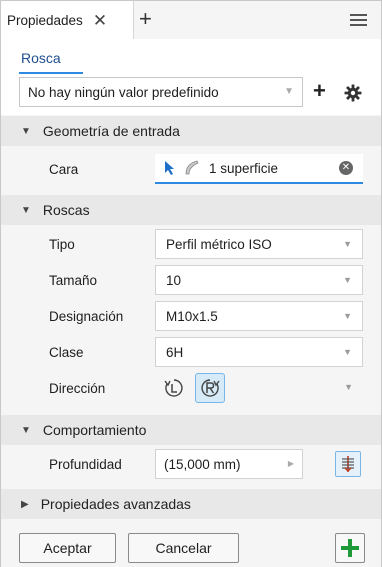  I want to click on footer: Aceptar Cancelar, so click(191, 543).